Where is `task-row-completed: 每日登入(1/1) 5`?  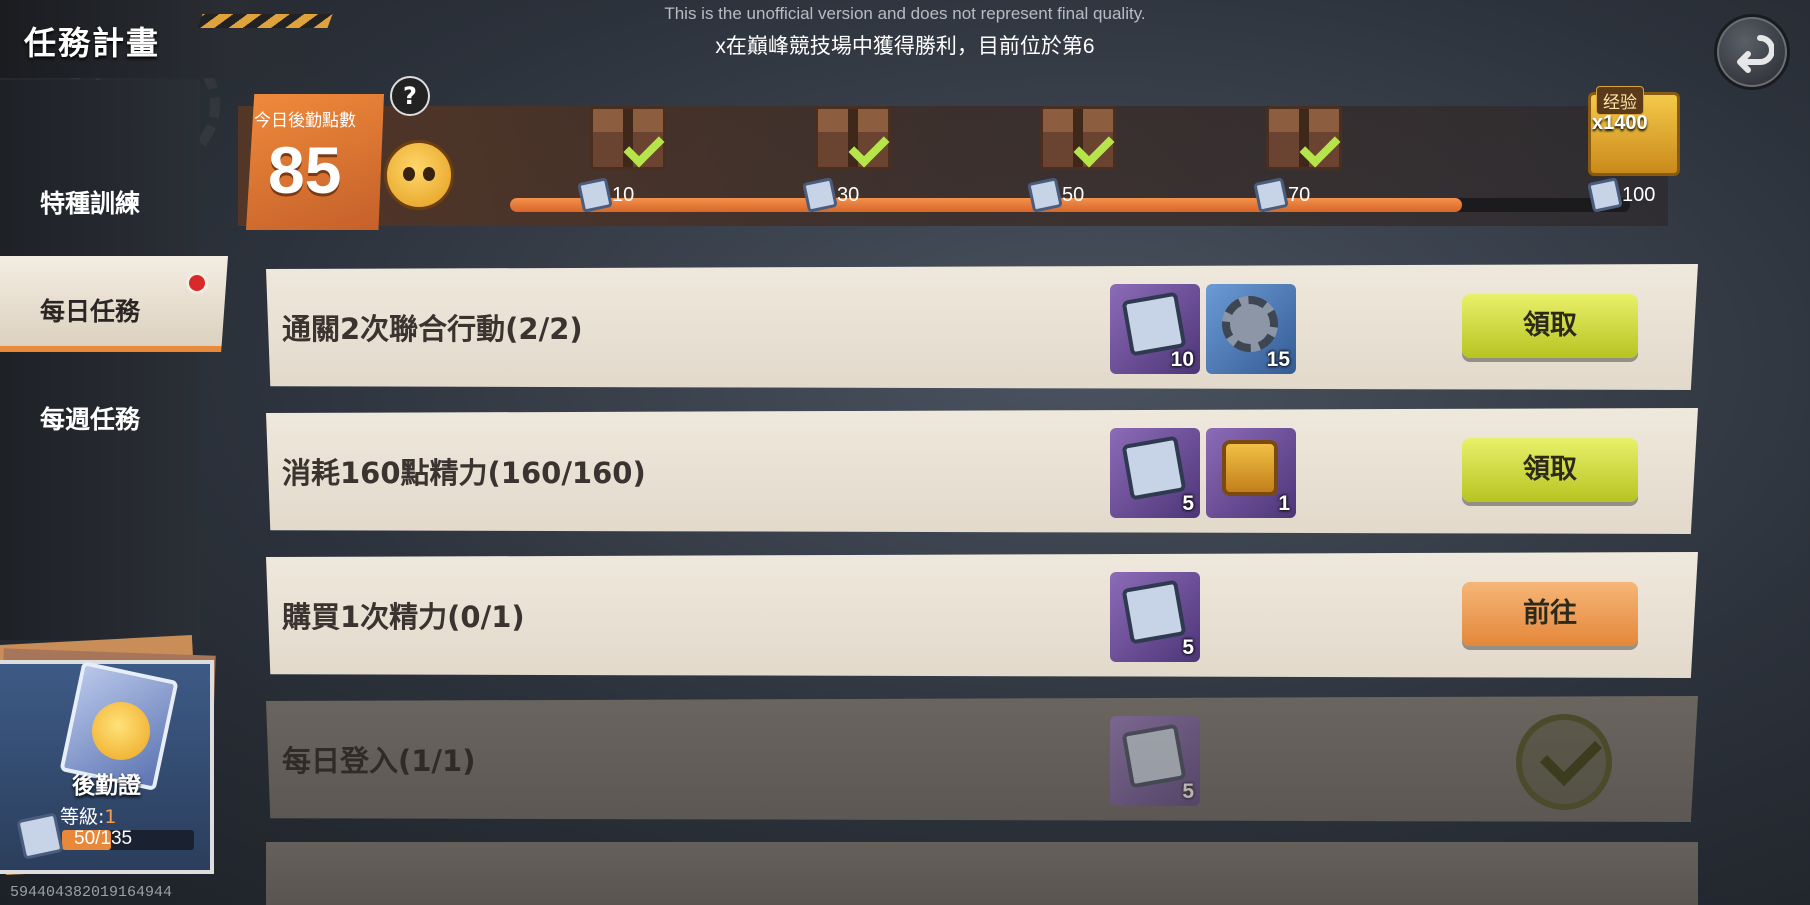 task-row-completed: 每日登入(1/1) 5 is located at coordinates (982, 759).